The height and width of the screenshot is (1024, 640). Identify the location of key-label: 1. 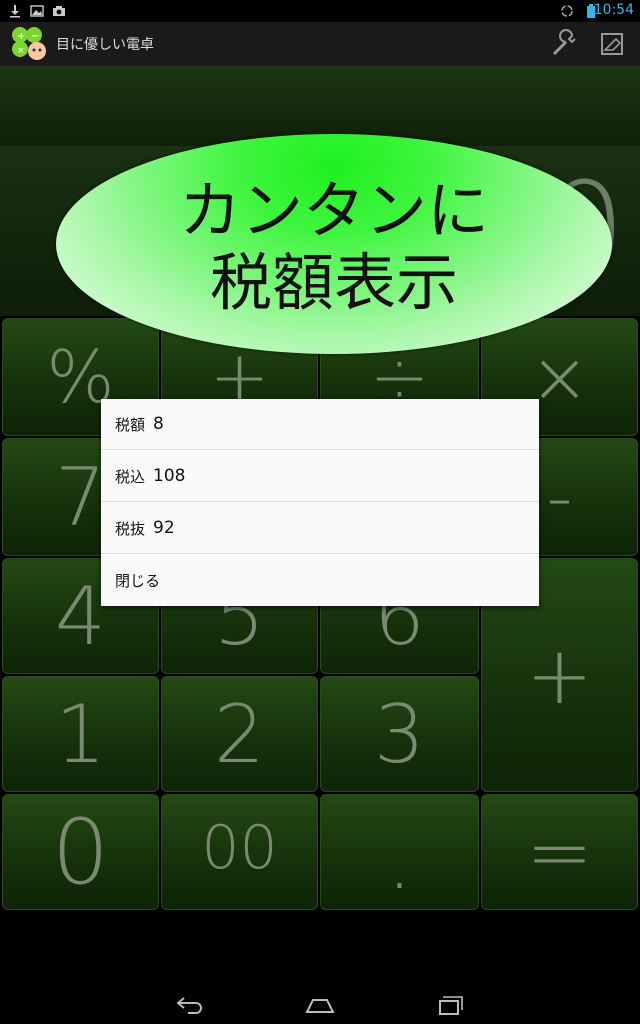
(80, 734).